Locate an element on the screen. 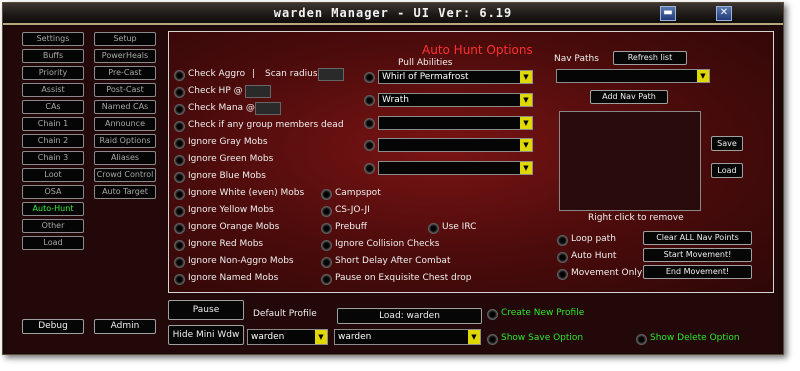 The height and width of the screenshot is (371, 800). ignore-collision-label: Ignore Collision Checks is located at coordinates (387, 244).